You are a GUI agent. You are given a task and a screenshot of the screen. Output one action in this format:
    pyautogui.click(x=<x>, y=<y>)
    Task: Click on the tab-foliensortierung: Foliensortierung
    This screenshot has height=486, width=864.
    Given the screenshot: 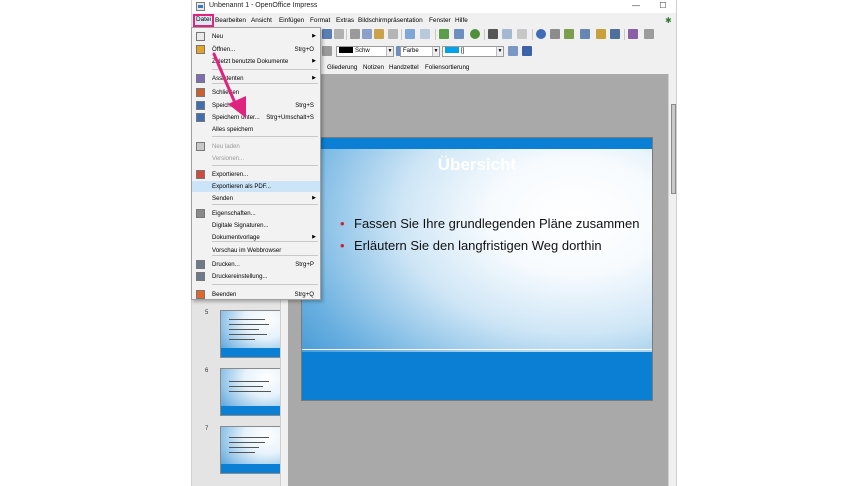 What is the action you would take?
    pyautogui.click(x=447, y=67)
    